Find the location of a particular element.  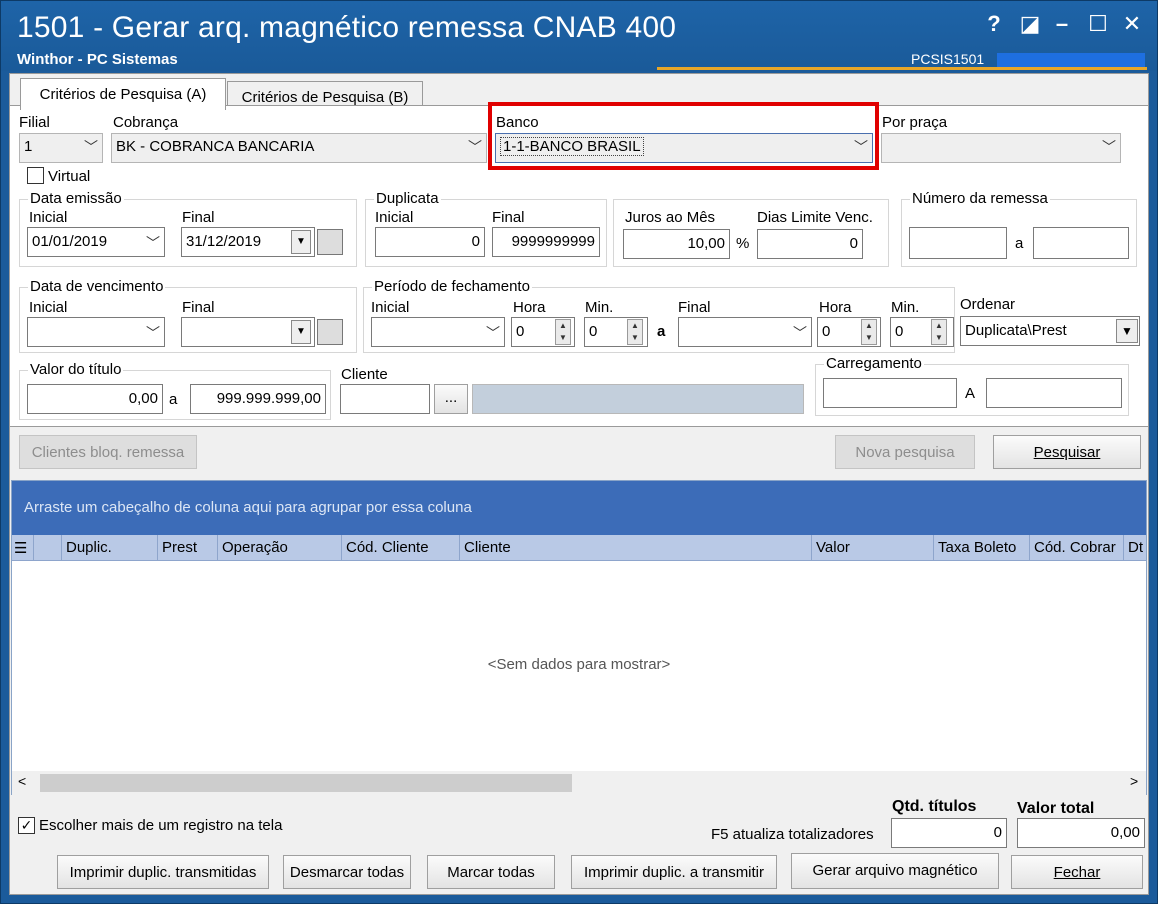

ordenar-select: Duplicata\Prest is located at coordinates (1050, 331).